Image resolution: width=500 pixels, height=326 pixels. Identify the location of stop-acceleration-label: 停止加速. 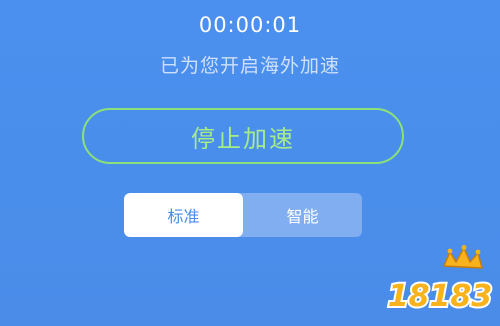
(243, 138).